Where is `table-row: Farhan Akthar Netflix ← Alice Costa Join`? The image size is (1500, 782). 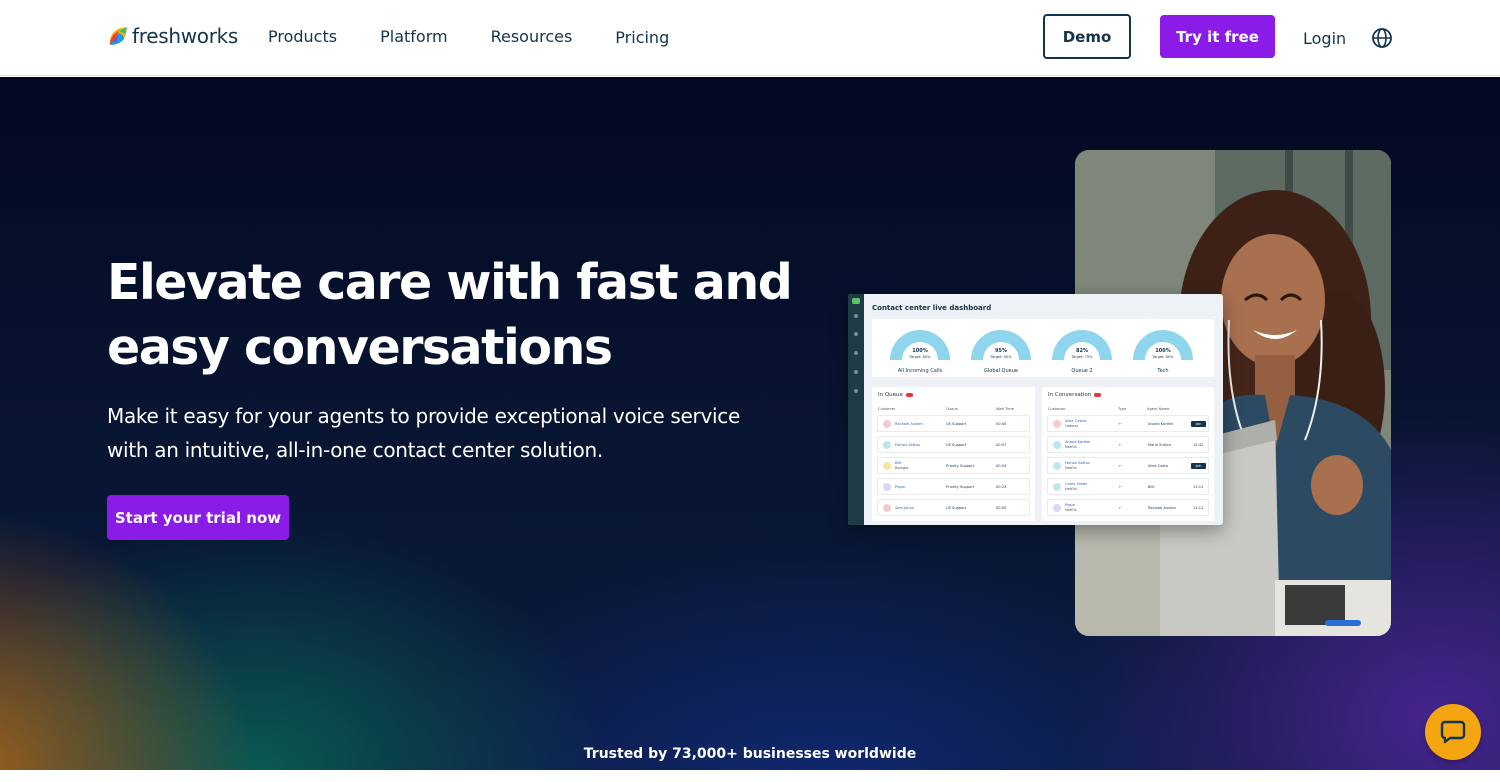
table-row: Farhan Akthar Netflix ← Alice Costa Join is located at coordinates (1128, 465).